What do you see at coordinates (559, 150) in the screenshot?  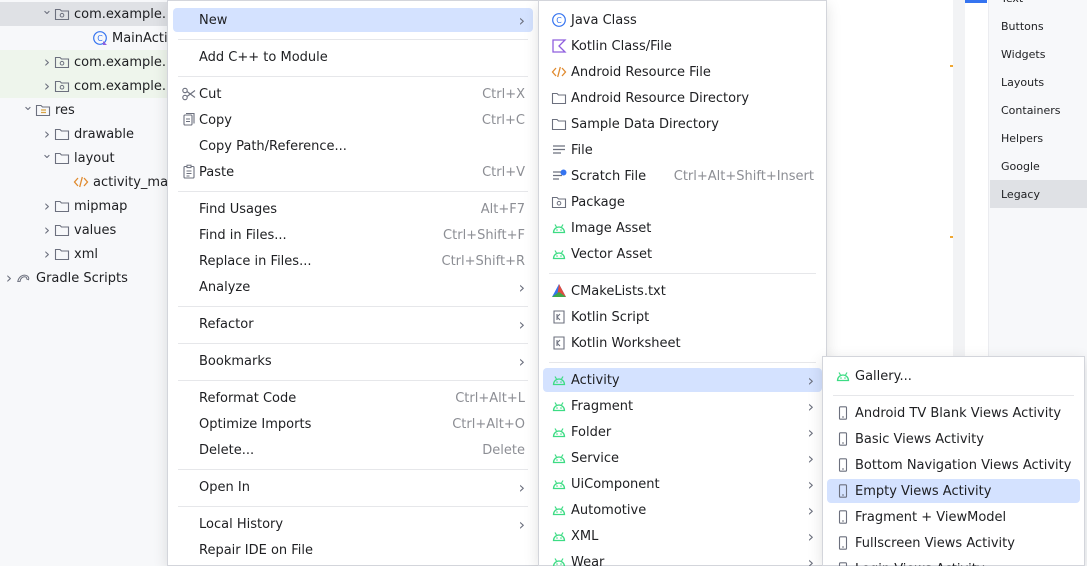 I see `file-lines-icon` at bounding box center [559, 150].